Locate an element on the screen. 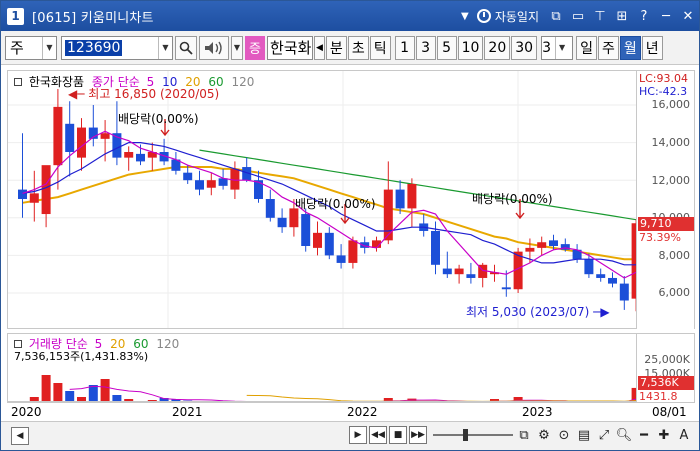 The height and width of the screenshot is (451, 700). dividend-label-1: 배당락(0.00%) is located at coordinates (158, 119).